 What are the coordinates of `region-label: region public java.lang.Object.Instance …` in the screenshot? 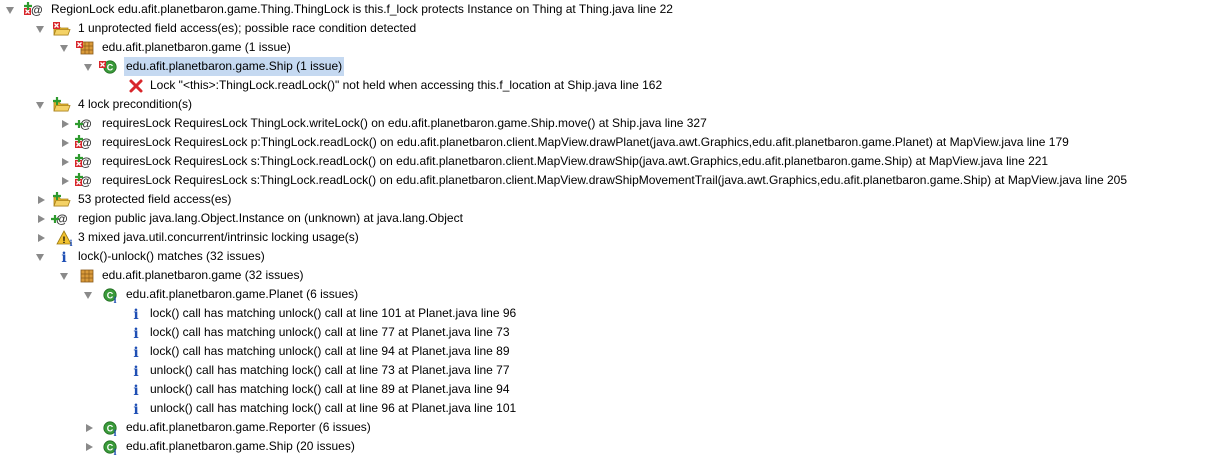 It's located at (270, 218).